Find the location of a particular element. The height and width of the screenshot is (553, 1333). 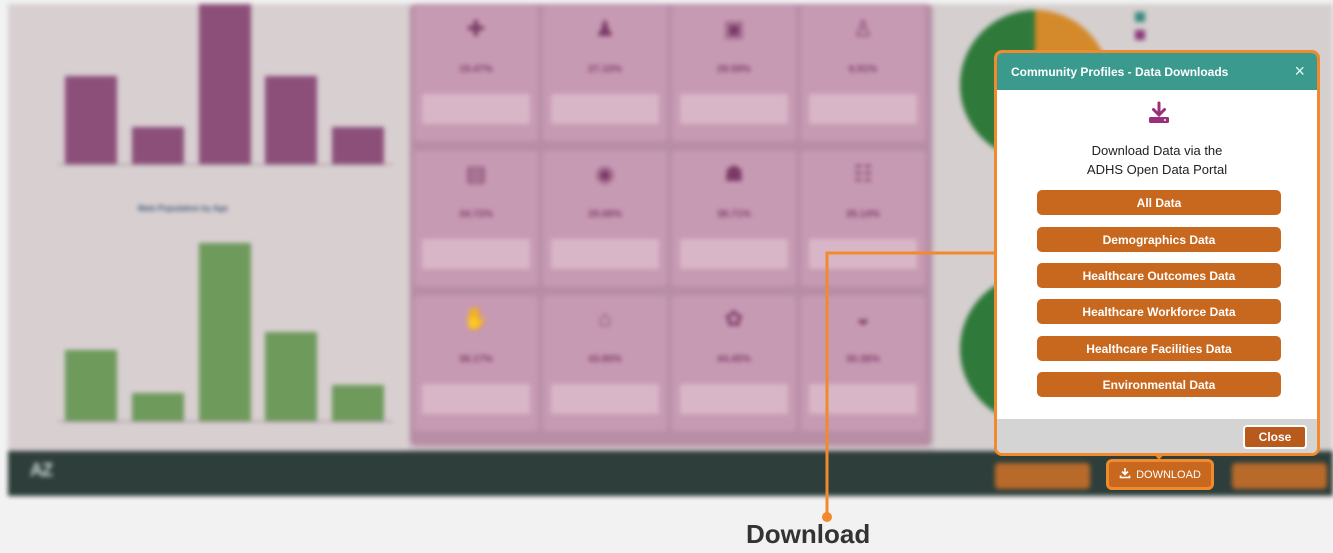

download-button-label: DOWNLOAD is located at coordinates (1168, 474).